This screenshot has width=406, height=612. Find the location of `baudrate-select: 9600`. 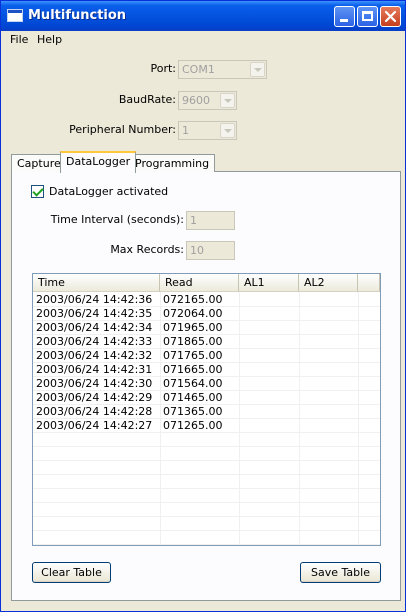

baudrate-select: 9600 is located at coordinates (207, 100).